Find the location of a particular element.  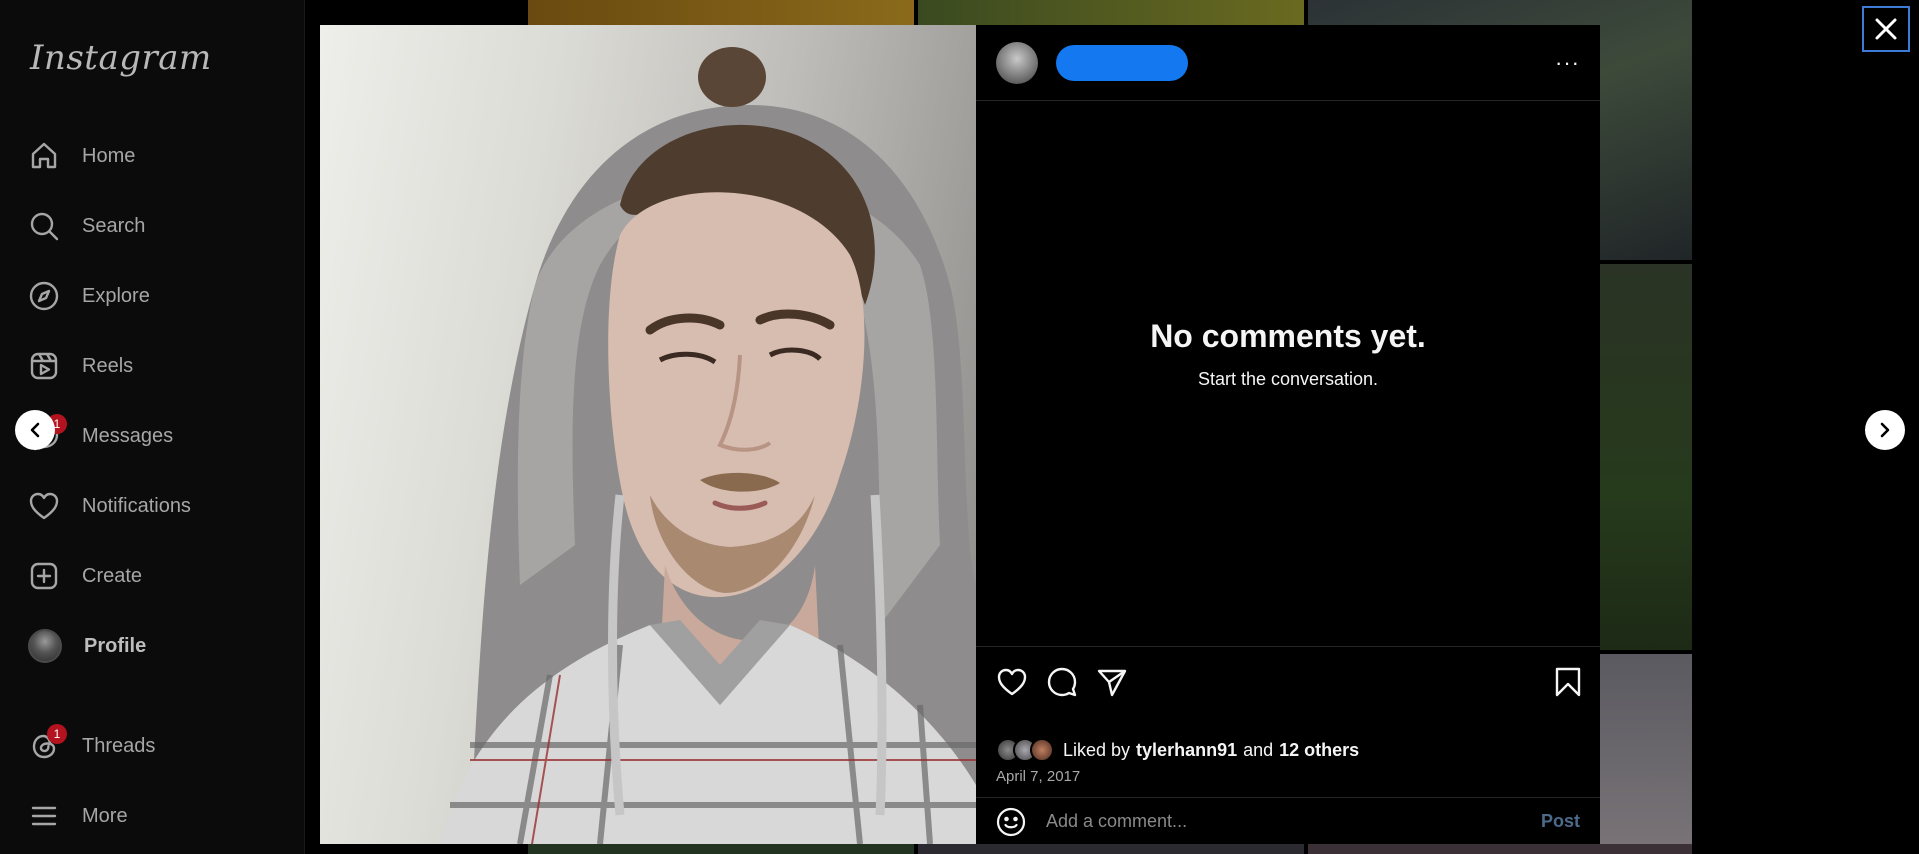

post-header: ··· is located at coordinates (1288, 63).